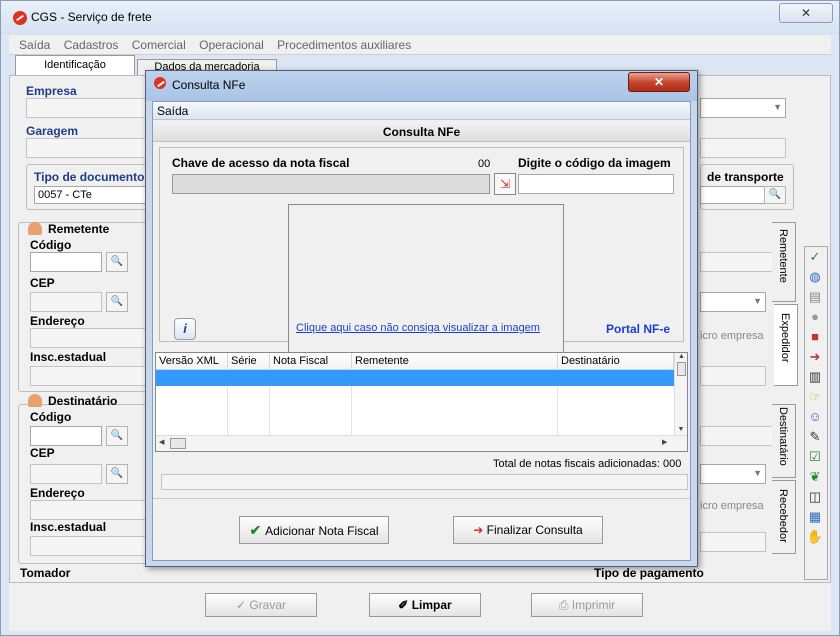 This screenshot has width=840, height=636. I want to click on column-header-versao: Versão XML, so click(192, 361).